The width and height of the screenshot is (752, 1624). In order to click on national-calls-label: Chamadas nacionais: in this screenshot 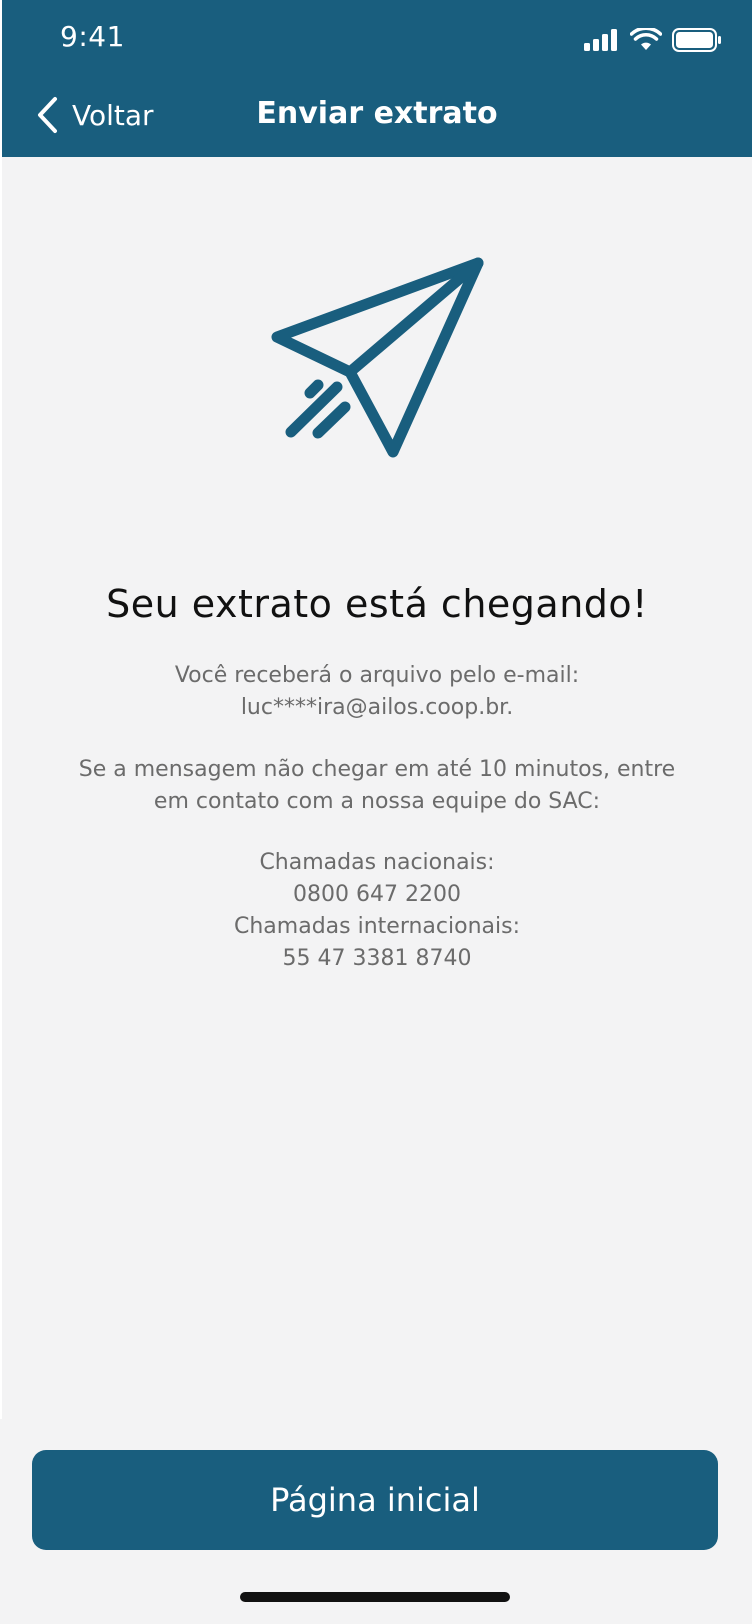, I will do `click(377, 862)`.